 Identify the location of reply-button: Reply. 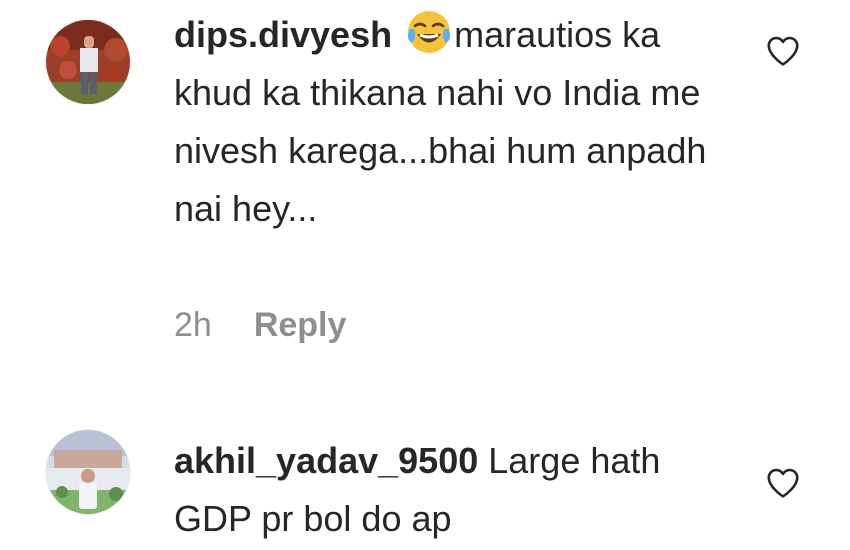
(300, 325).